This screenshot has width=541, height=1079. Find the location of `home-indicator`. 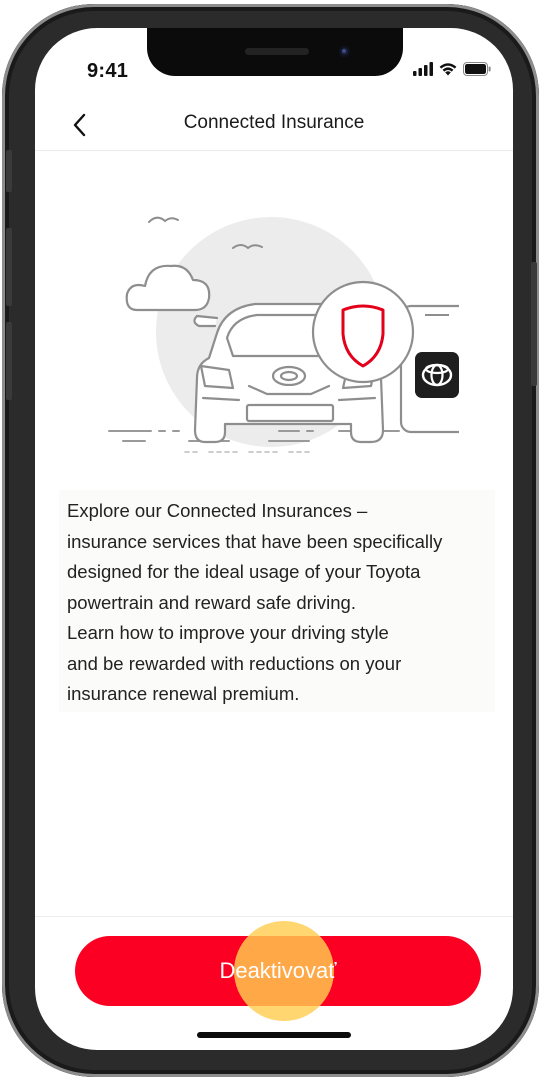

home-indicator is located at coordinates (274, 1035).